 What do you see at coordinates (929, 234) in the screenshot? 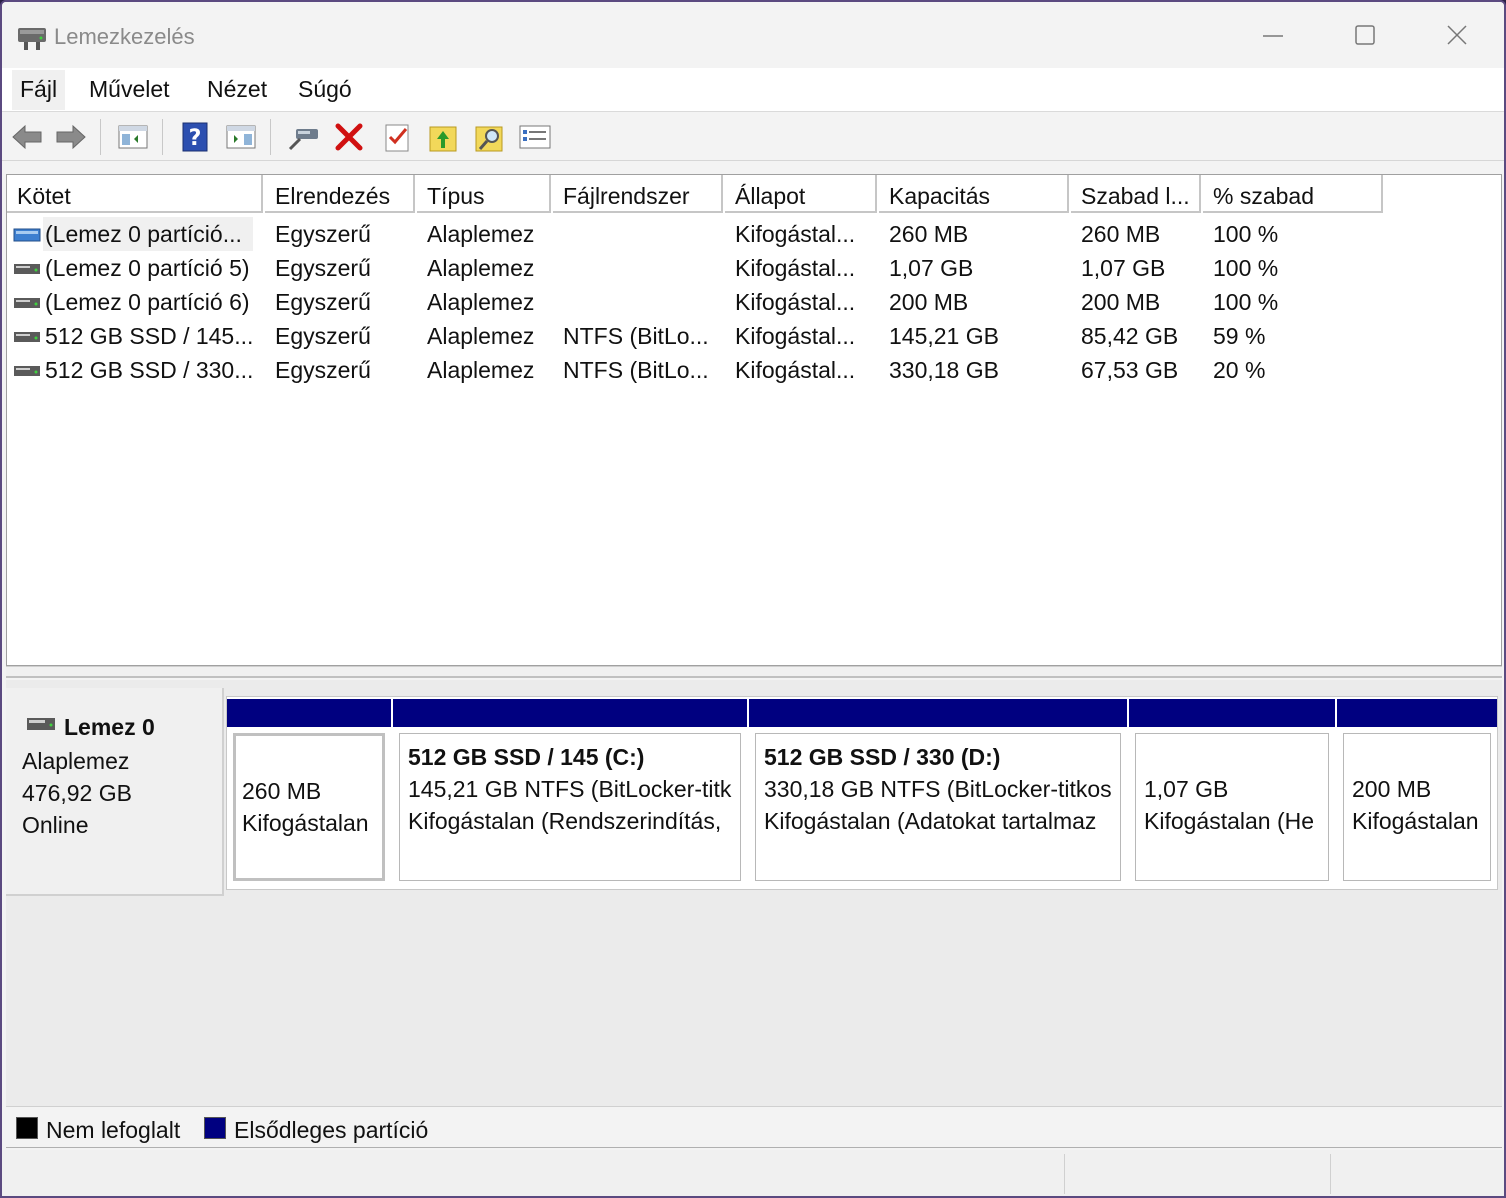
I see `cell-capacity: 260 MB` at bounding box center [929, 234].